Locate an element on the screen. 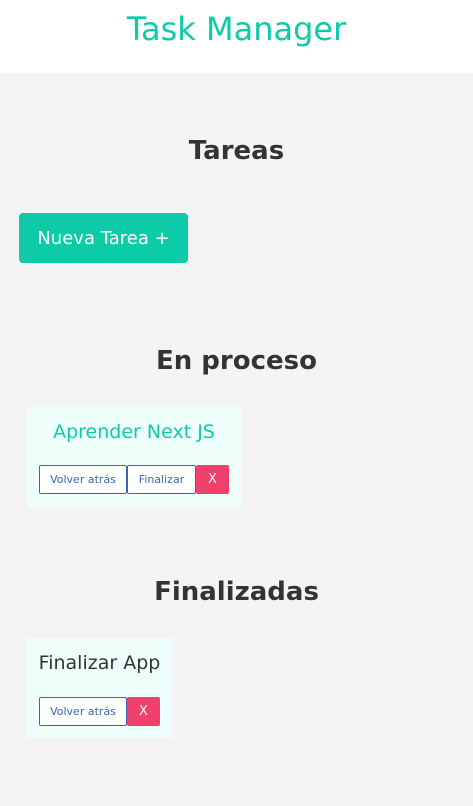  finished-section-title: Finalizadas is located at coordinates (236, 592).